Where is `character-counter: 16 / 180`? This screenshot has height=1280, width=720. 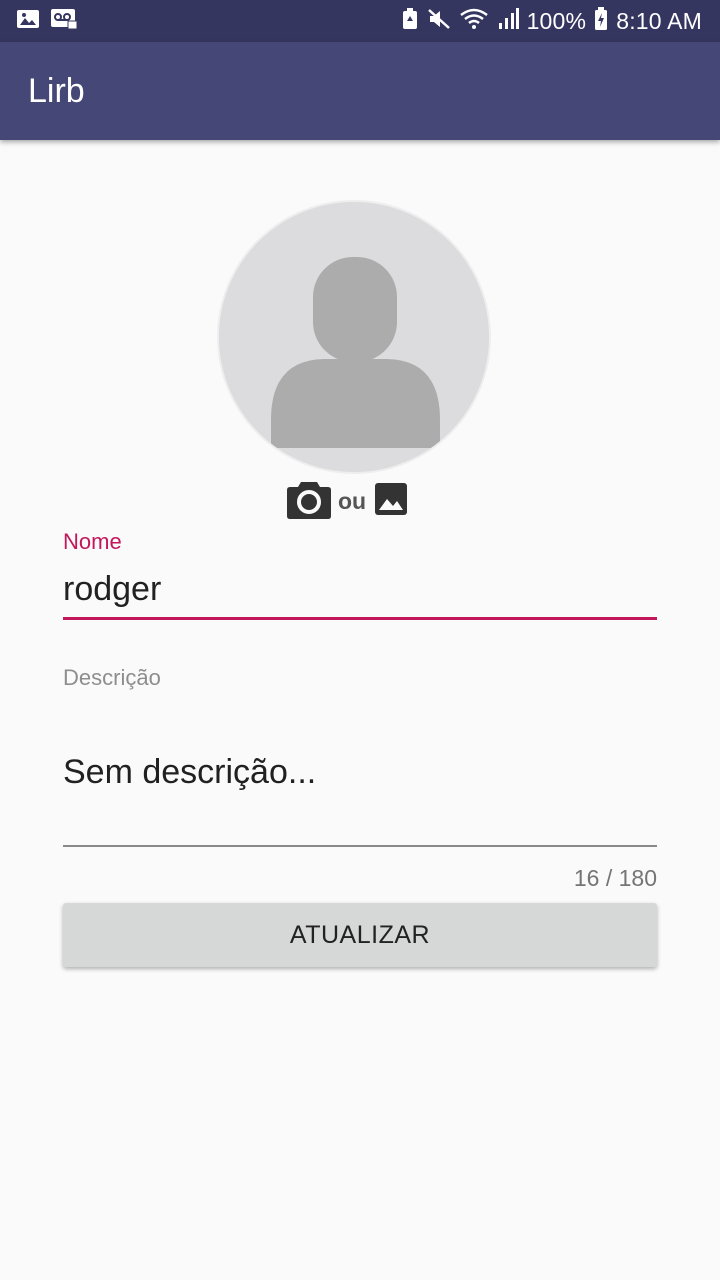
character-counter: 16 / 180 is located at coordinates (615, 878).